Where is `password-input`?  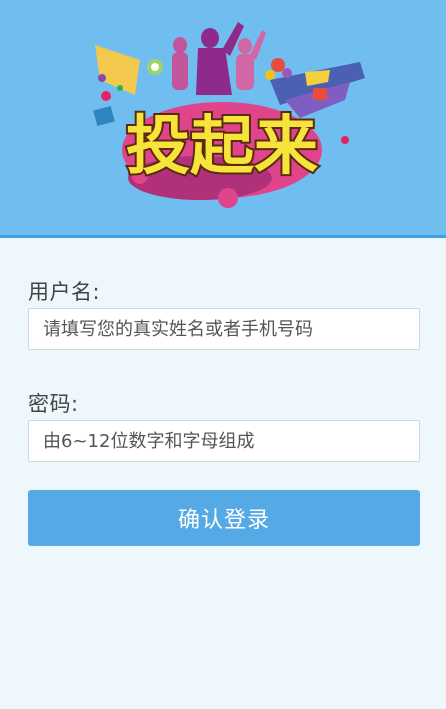
password-input is located at coordinates (224, 441).